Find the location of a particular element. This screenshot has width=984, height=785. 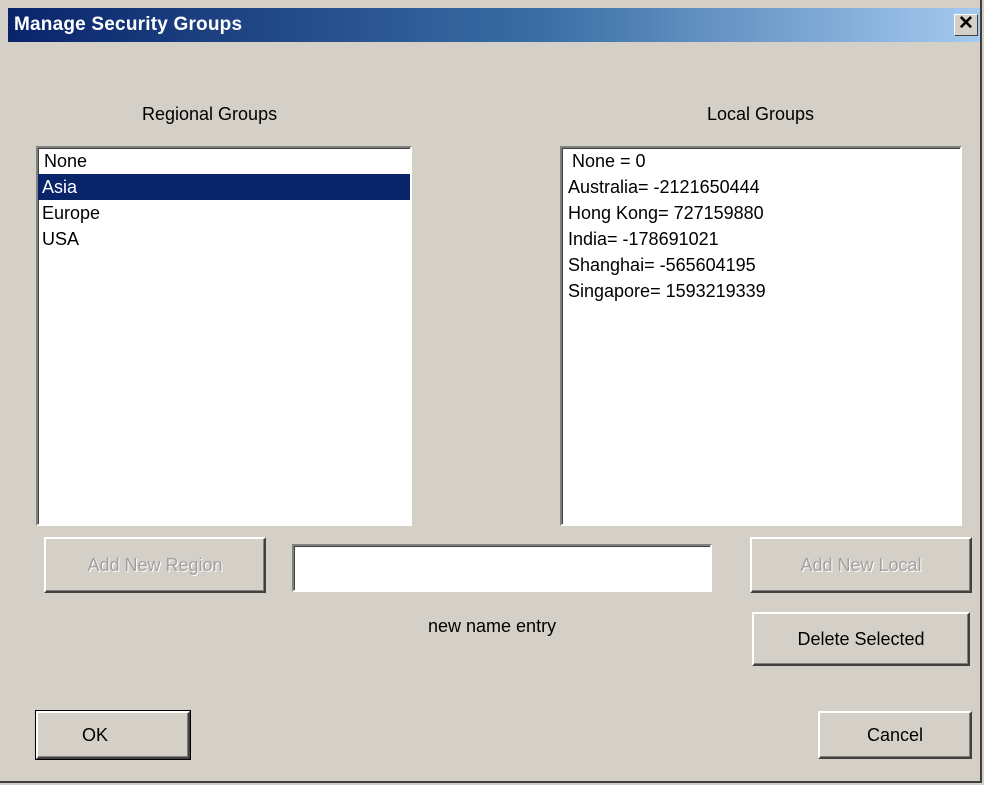

delete-selected-button: Delete Selected is located at coordinates (861, 639).